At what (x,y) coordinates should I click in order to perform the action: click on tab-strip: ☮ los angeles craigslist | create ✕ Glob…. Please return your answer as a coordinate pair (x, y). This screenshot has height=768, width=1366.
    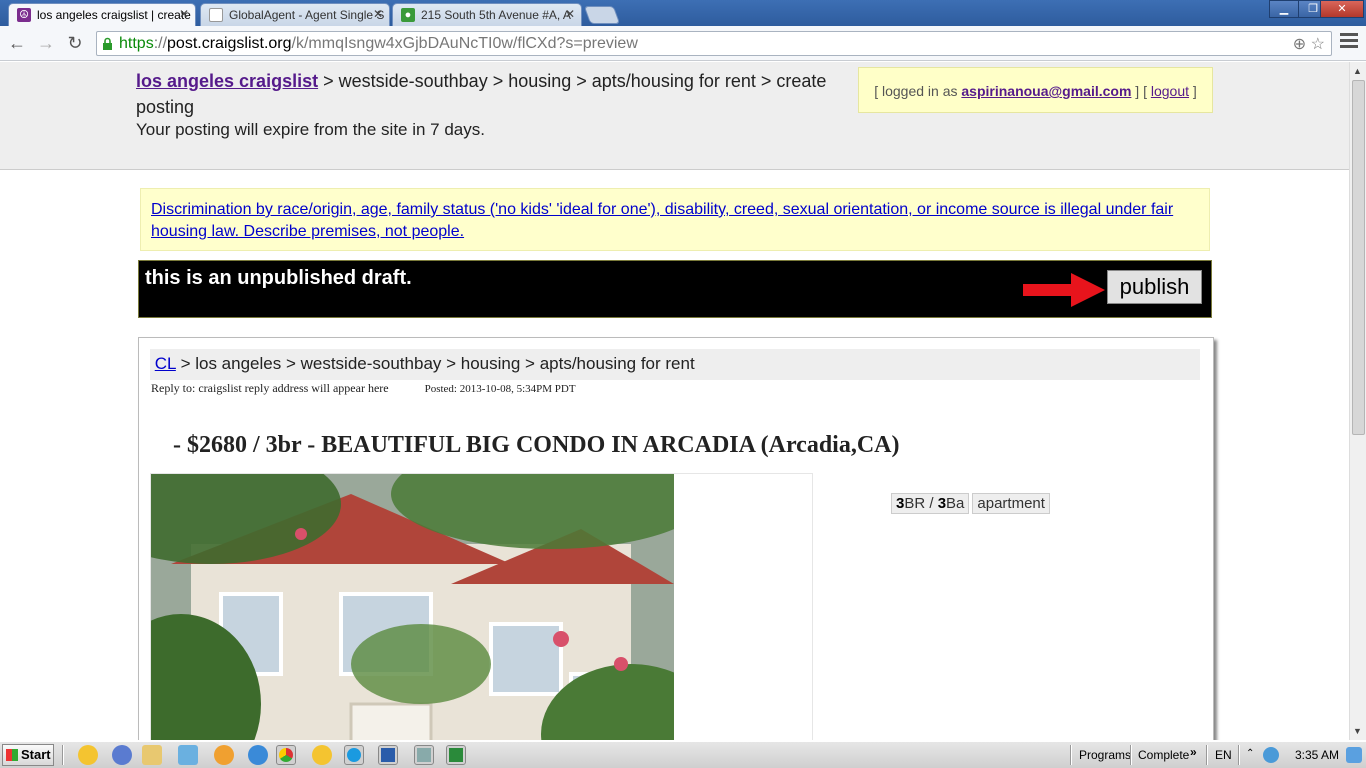
    Looking at the image, I should click on (683, 13).